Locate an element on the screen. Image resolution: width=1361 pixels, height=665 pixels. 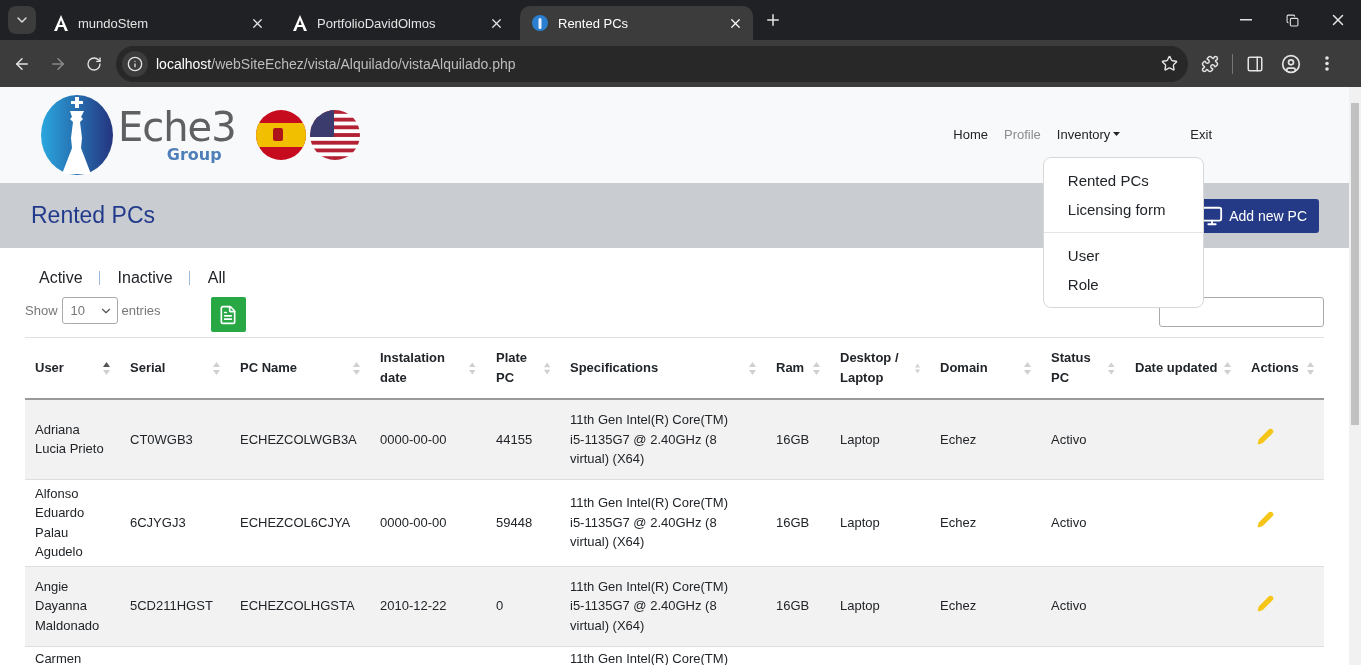
column-header: Actions is located at coordinates (1275, 368).